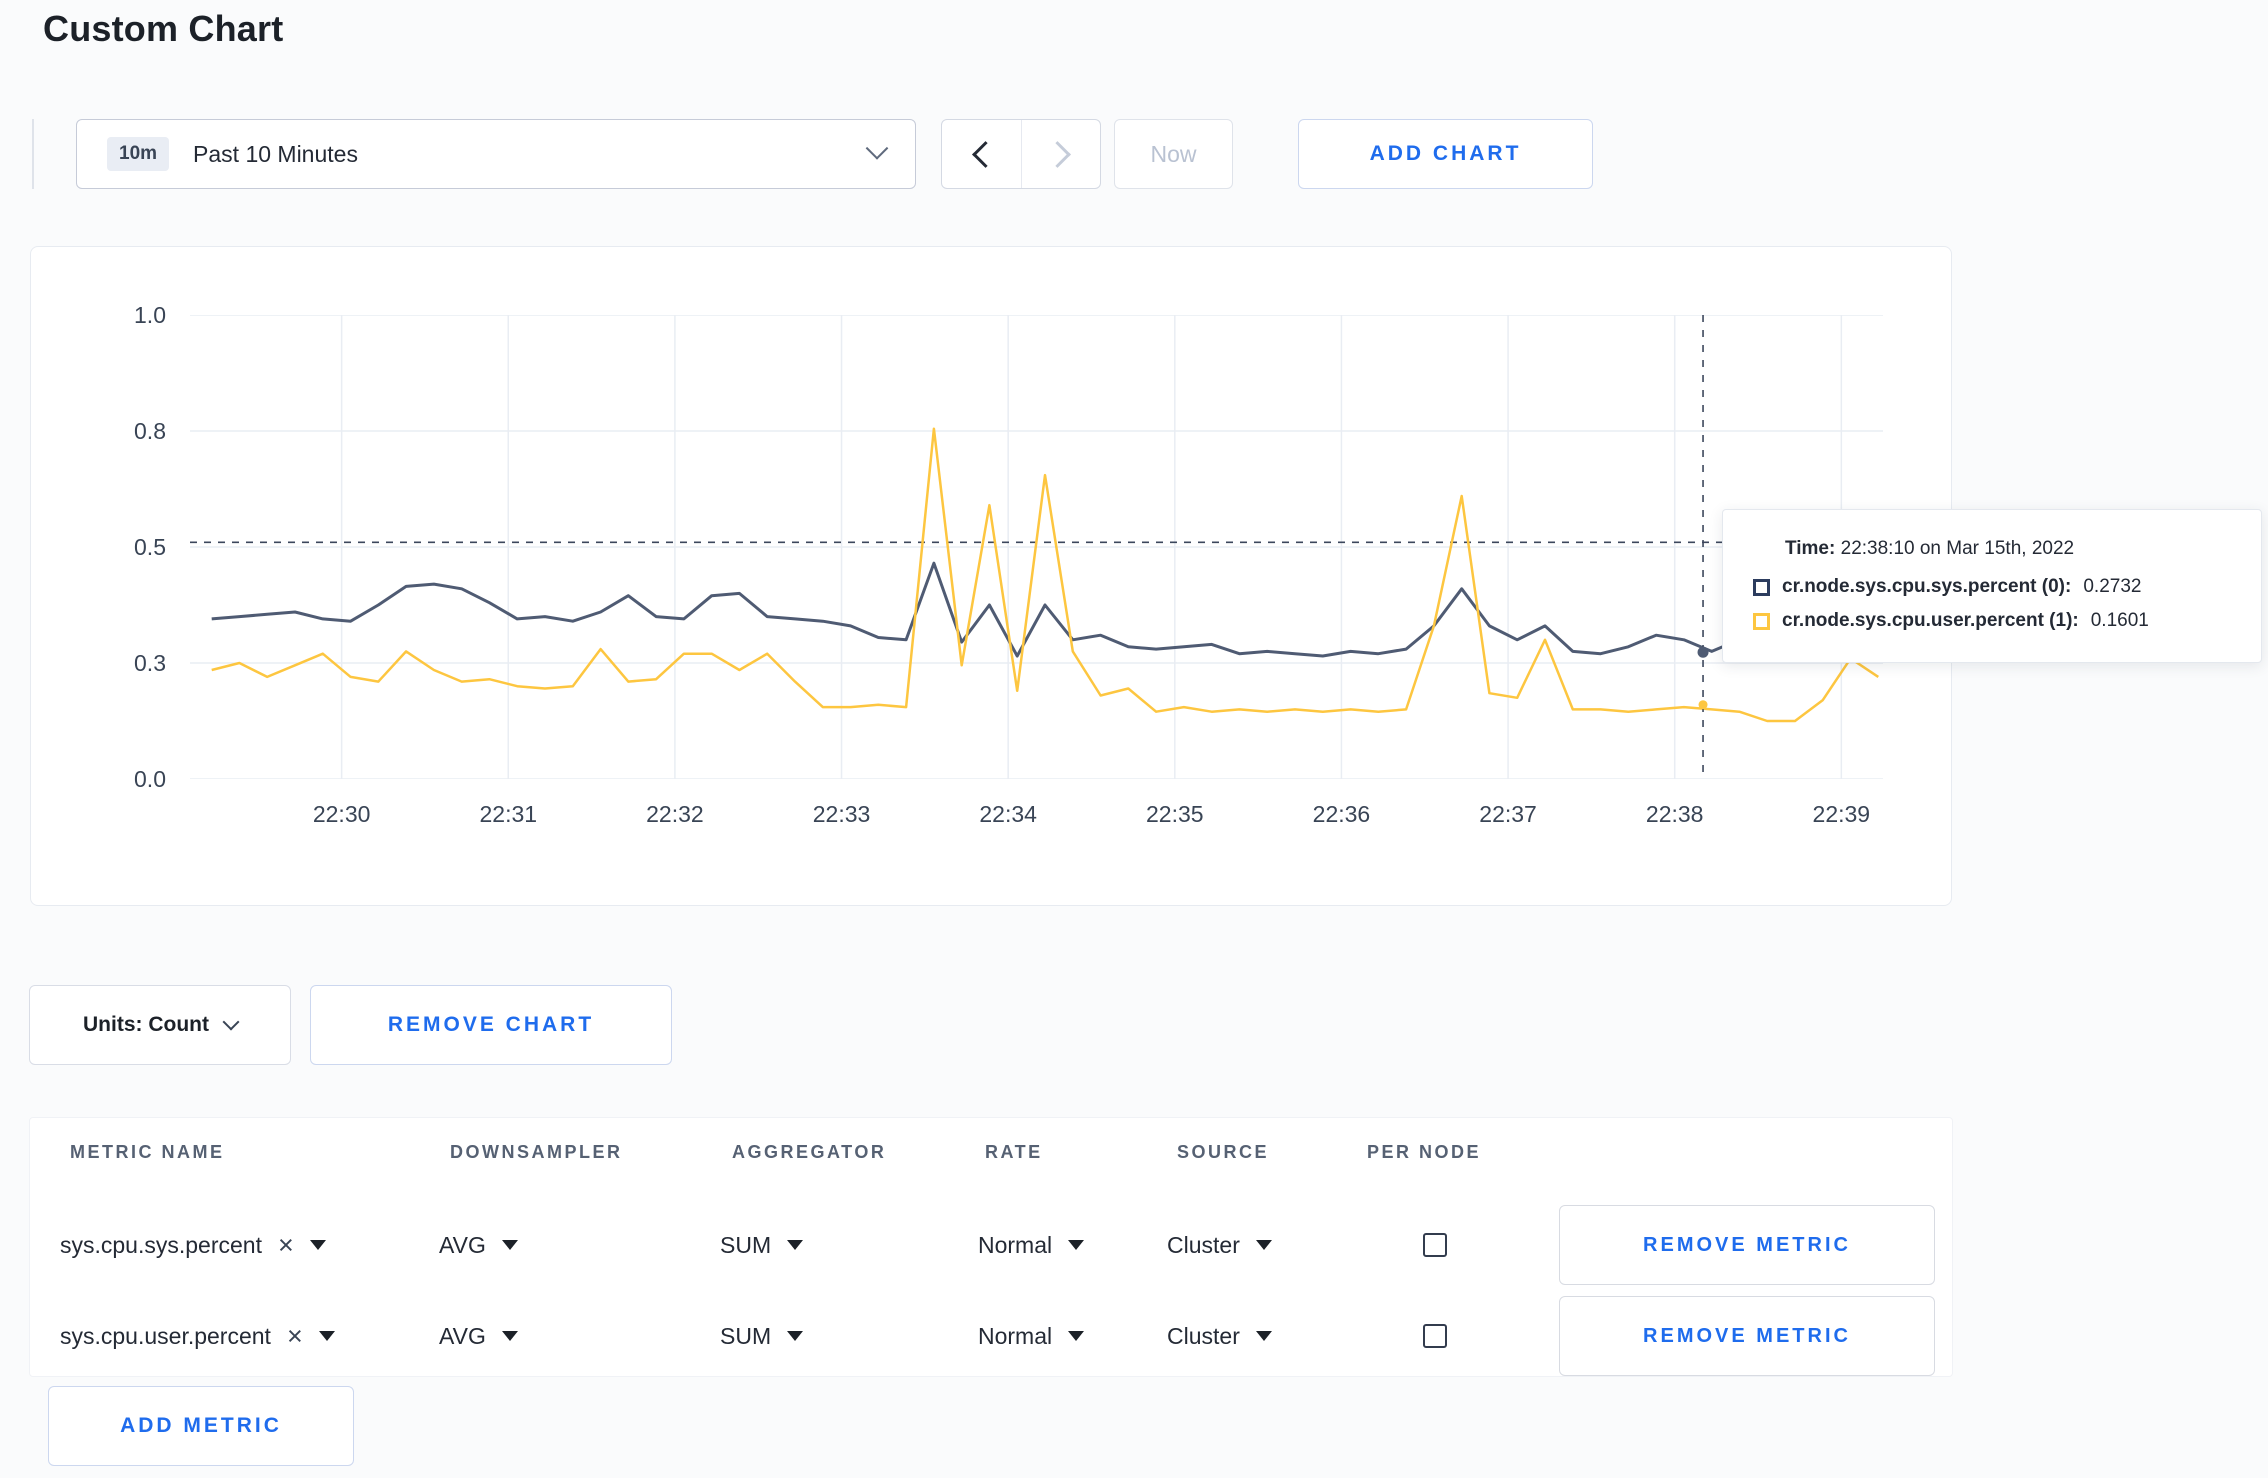 The image size is (2268, 1478). I want to click on tooltip-time-value: 22:38:10 on Mar 15th, 2022, so click(1957, 548).